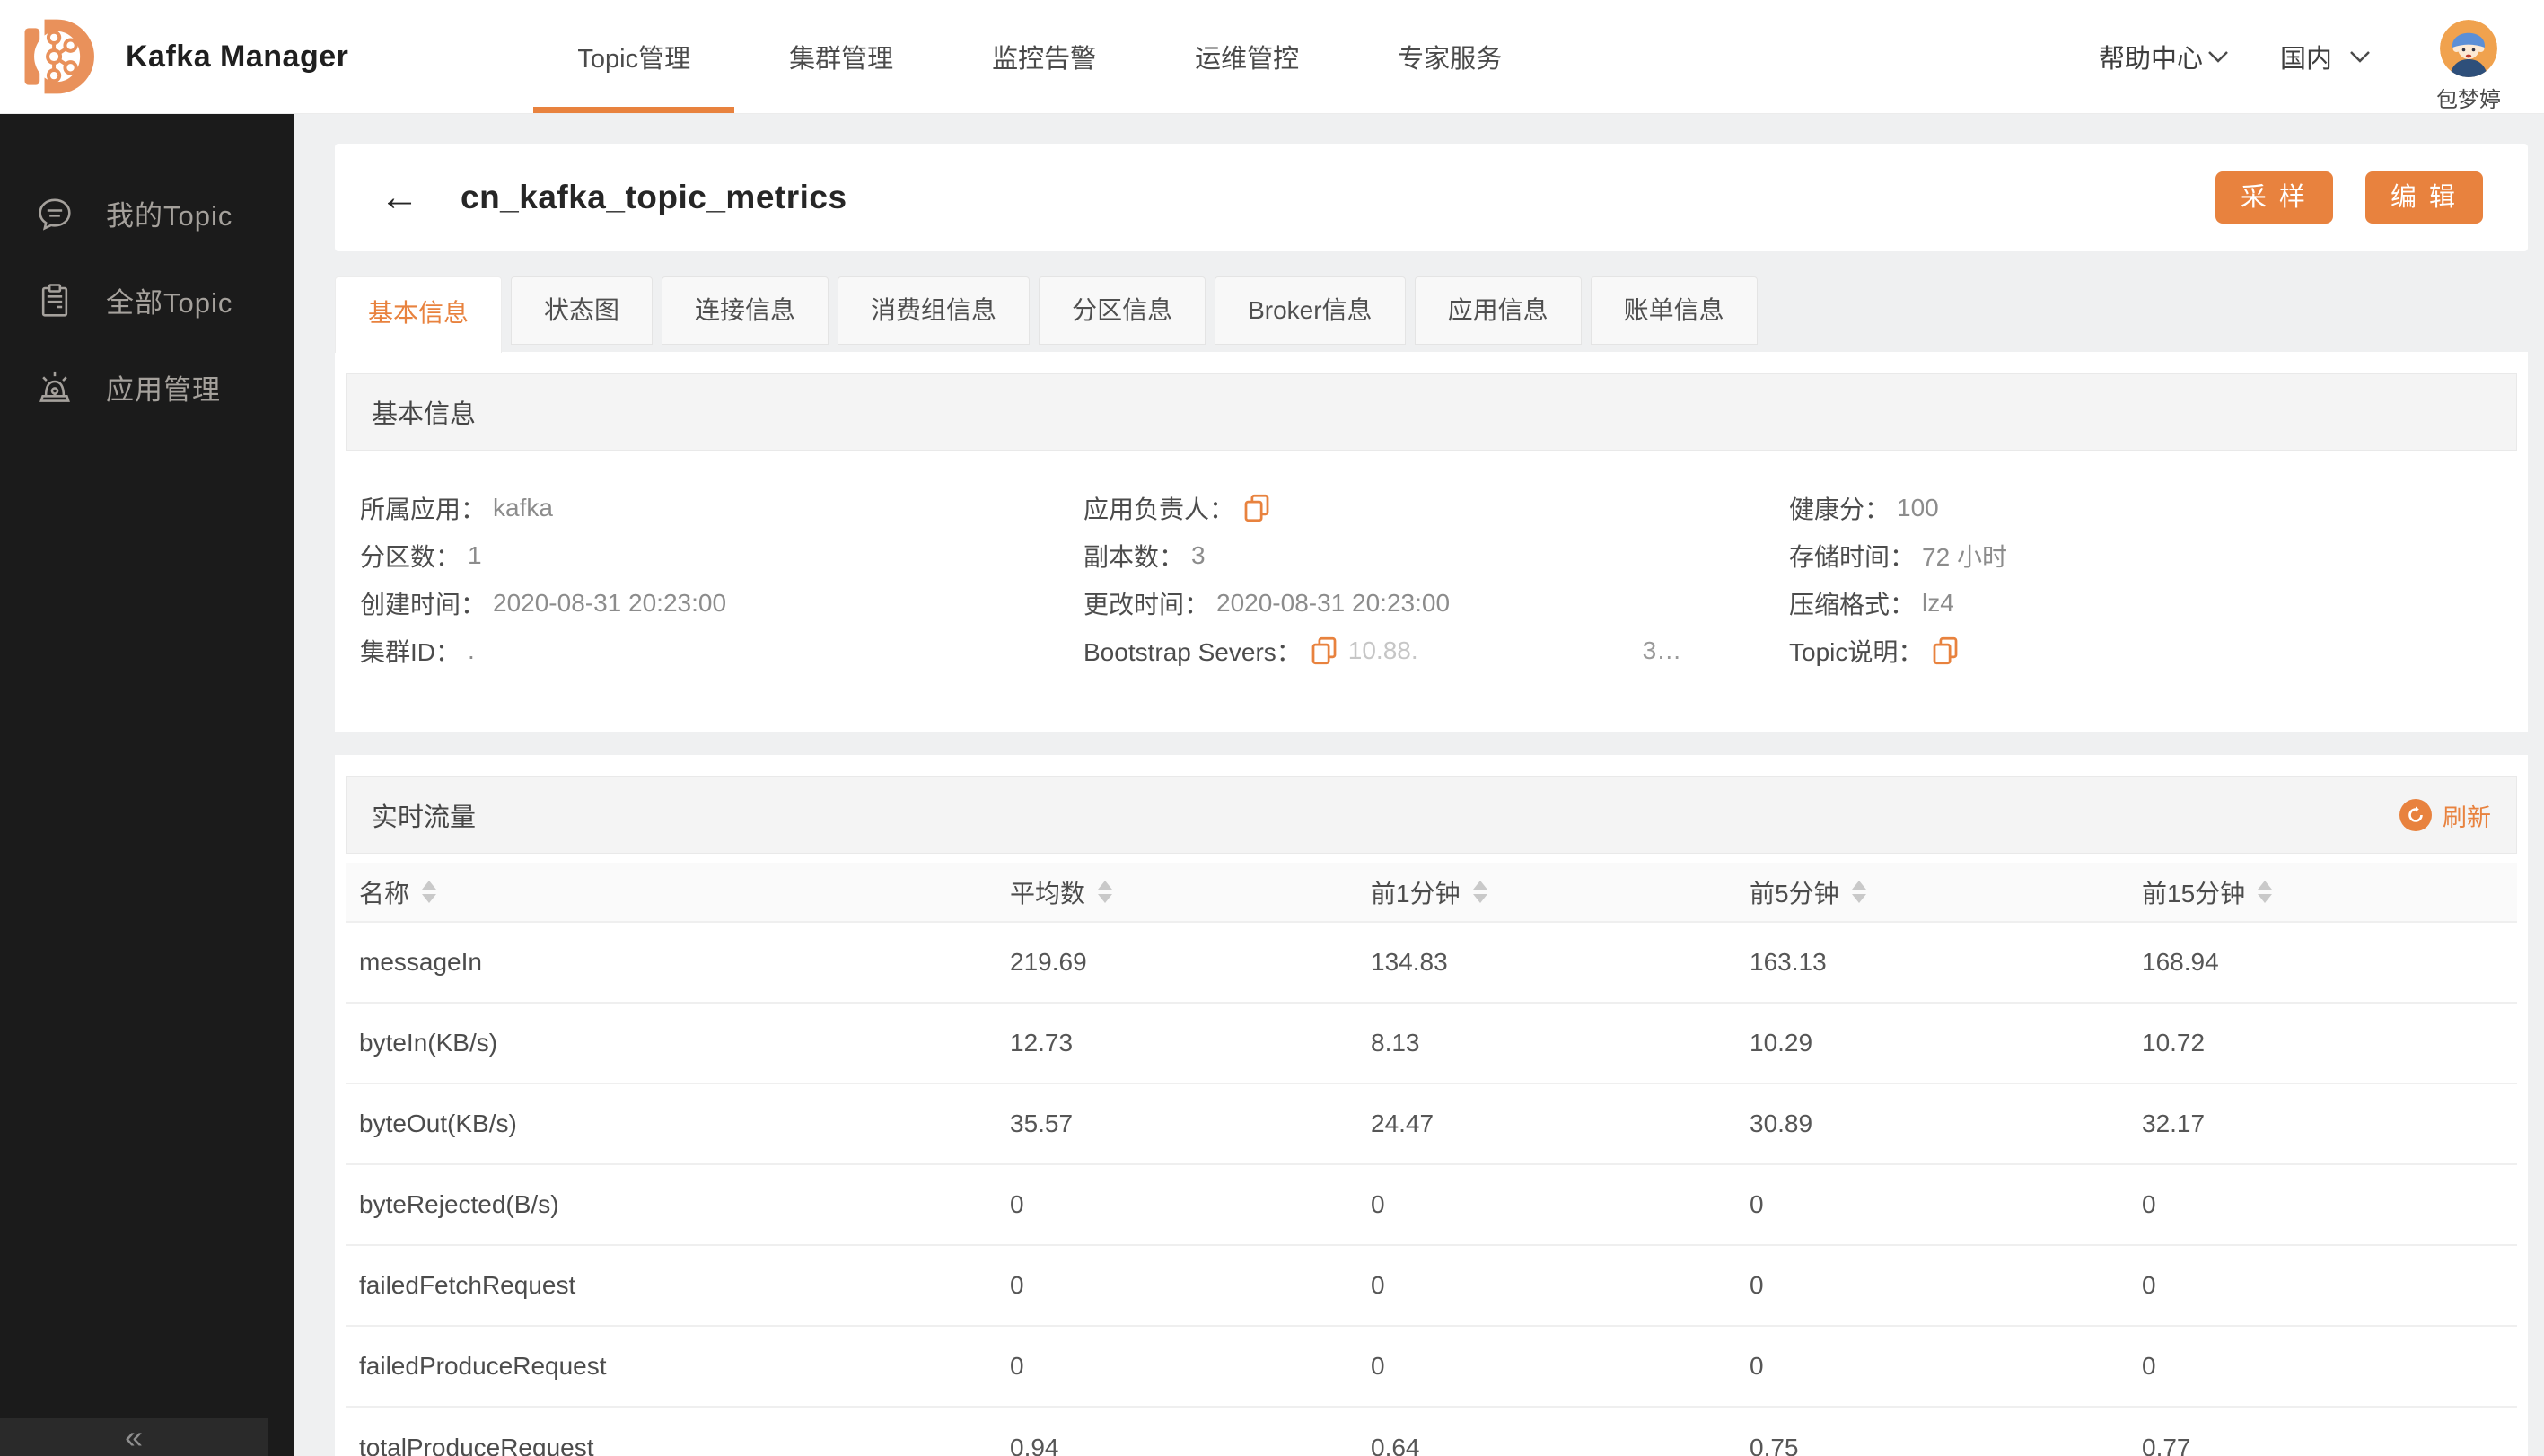  Describe the element at coordinates (1246, 57) in the screenshot. I see `nav-ops-control: 运维管控` at that location.